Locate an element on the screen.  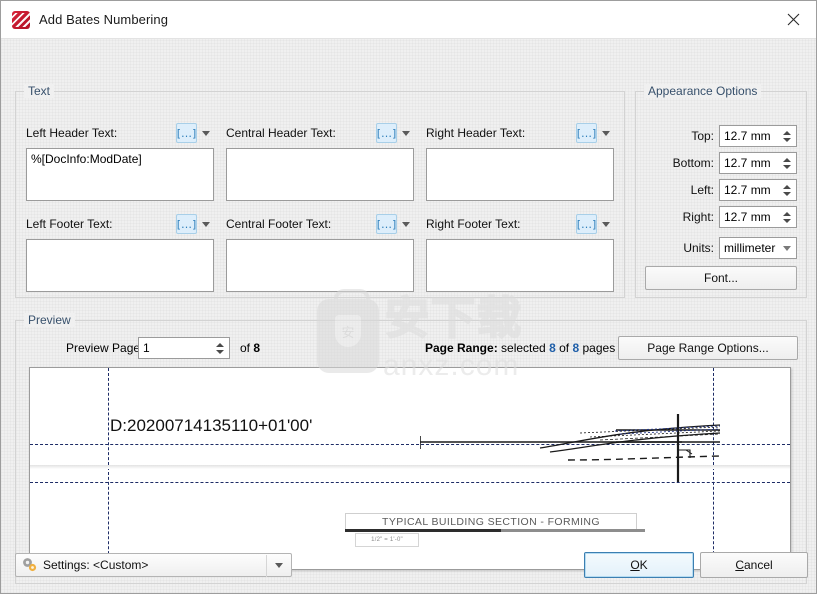
margin-right-row: Right: 12.7 mm is located at coordinates (721, 217).